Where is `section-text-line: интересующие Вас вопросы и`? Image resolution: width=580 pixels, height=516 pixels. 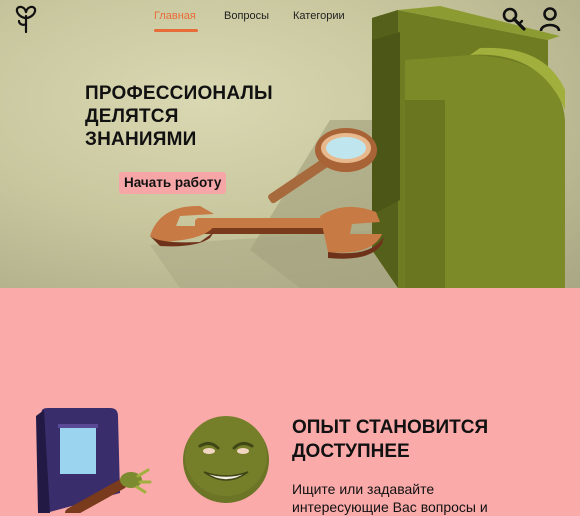 section-text-line: интересующие Вас вопросы и is located at coordinates (390, 507).